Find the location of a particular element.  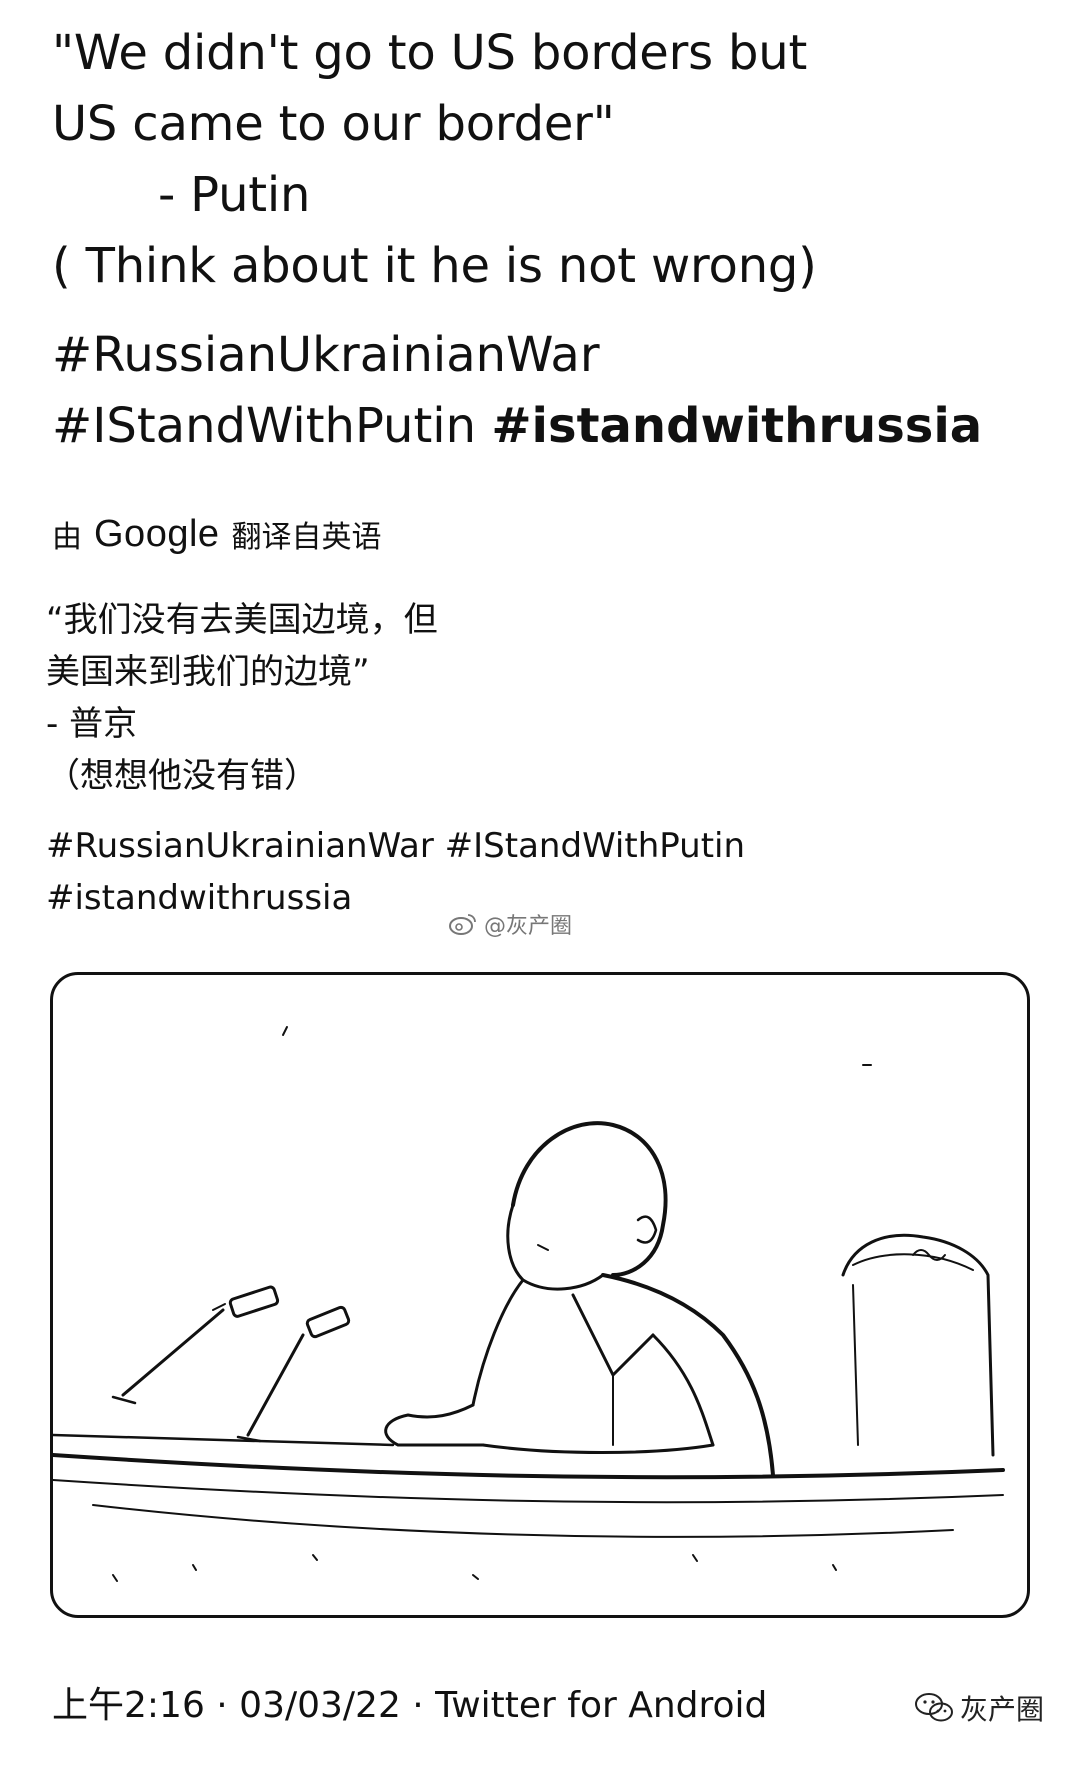

translated-line: （想想他没有错） is located at coordinates (182, 776).